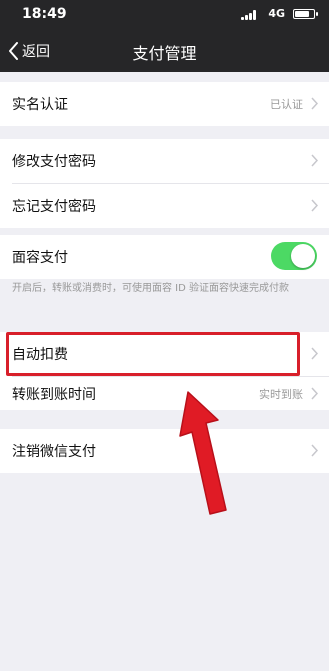 The height and width of the screenshot is (671, 329). I want to click on change-password-row: 修改支付密码, so click(164, 161).